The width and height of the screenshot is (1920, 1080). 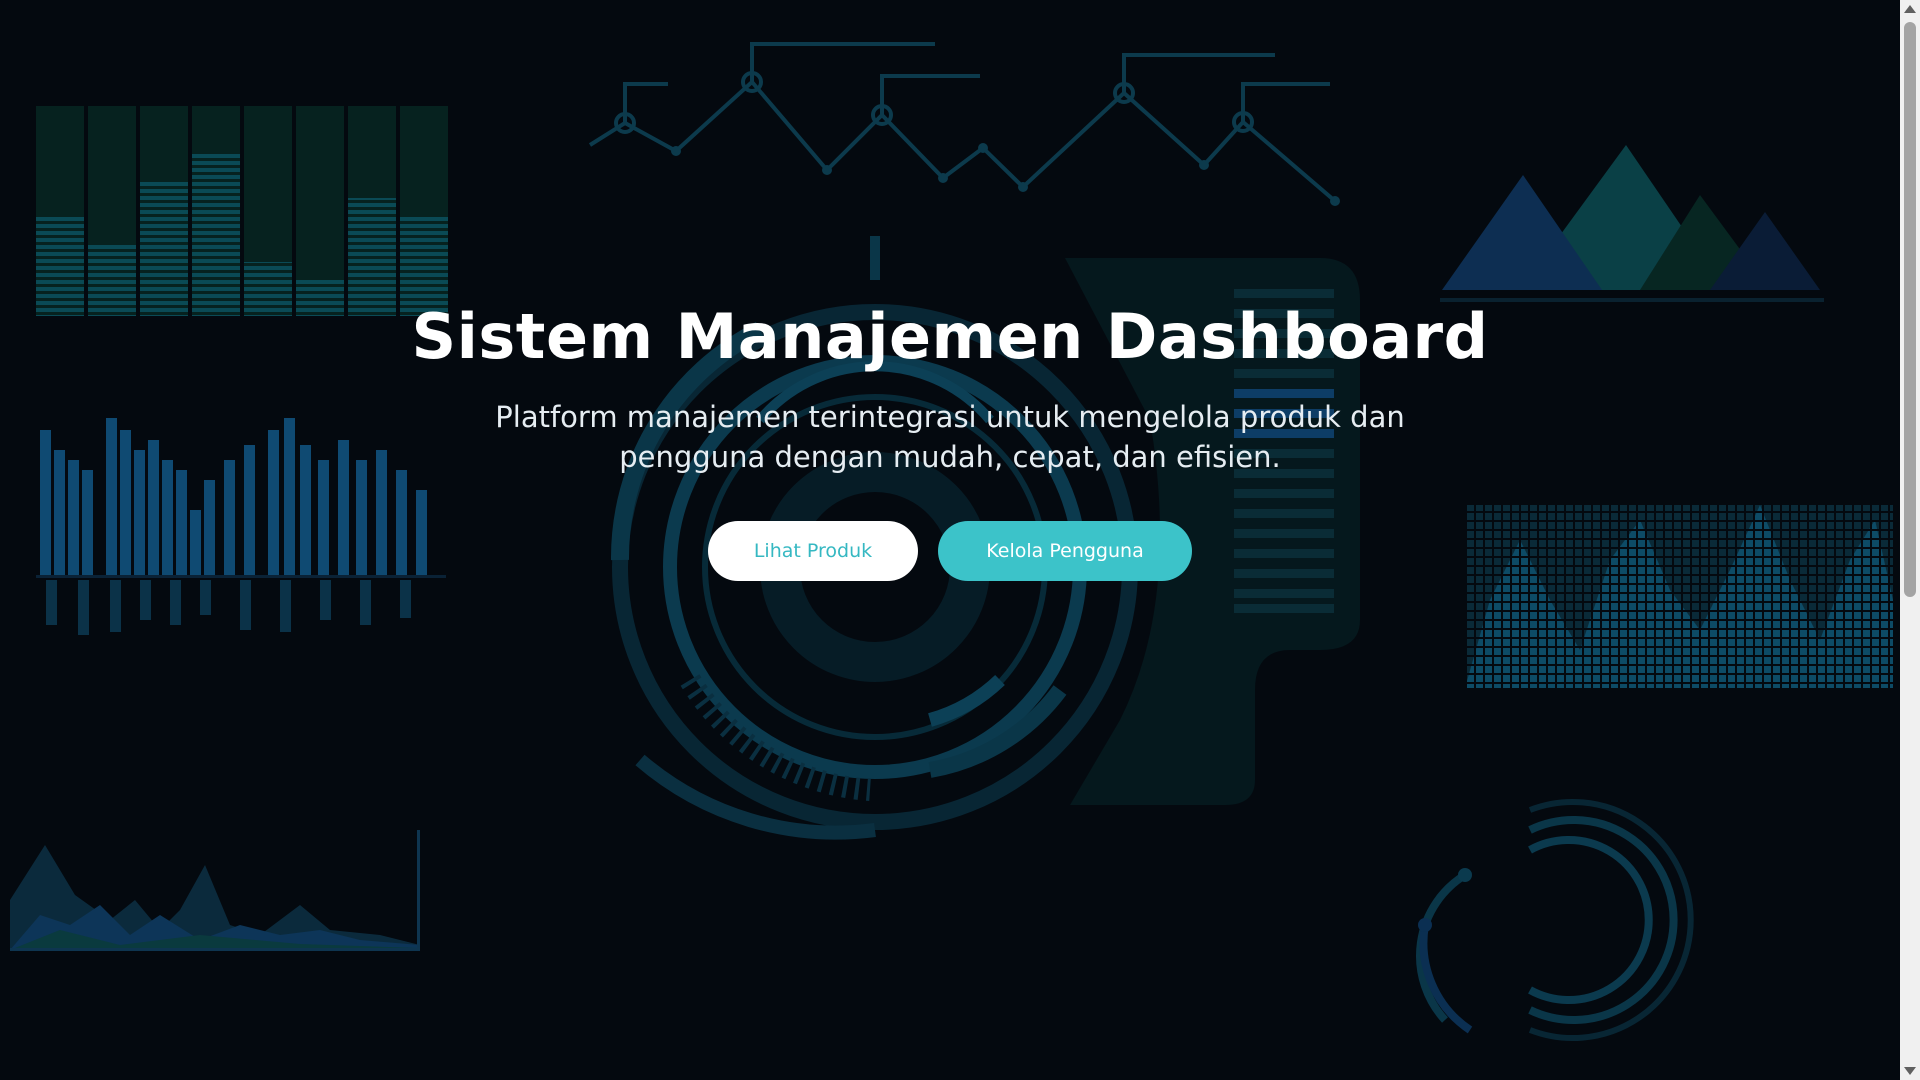 What do you see at coordinates (813, 550) in the screenshot?
I see `view-products-button: Lihat Produk` at bounding box center [813, 550].